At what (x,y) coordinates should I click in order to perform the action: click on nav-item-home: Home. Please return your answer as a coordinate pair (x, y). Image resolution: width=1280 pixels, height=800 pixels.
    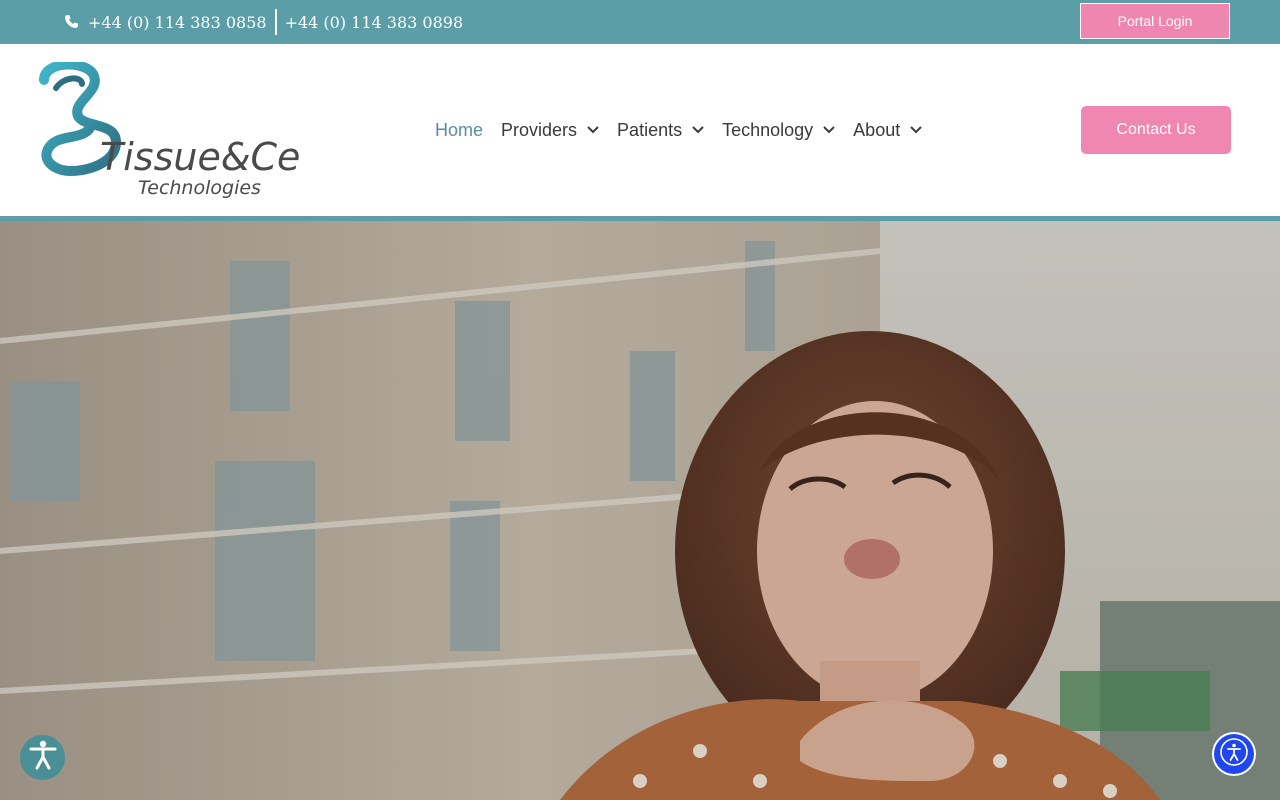
    Looking at the image, I should click on (459, 130).